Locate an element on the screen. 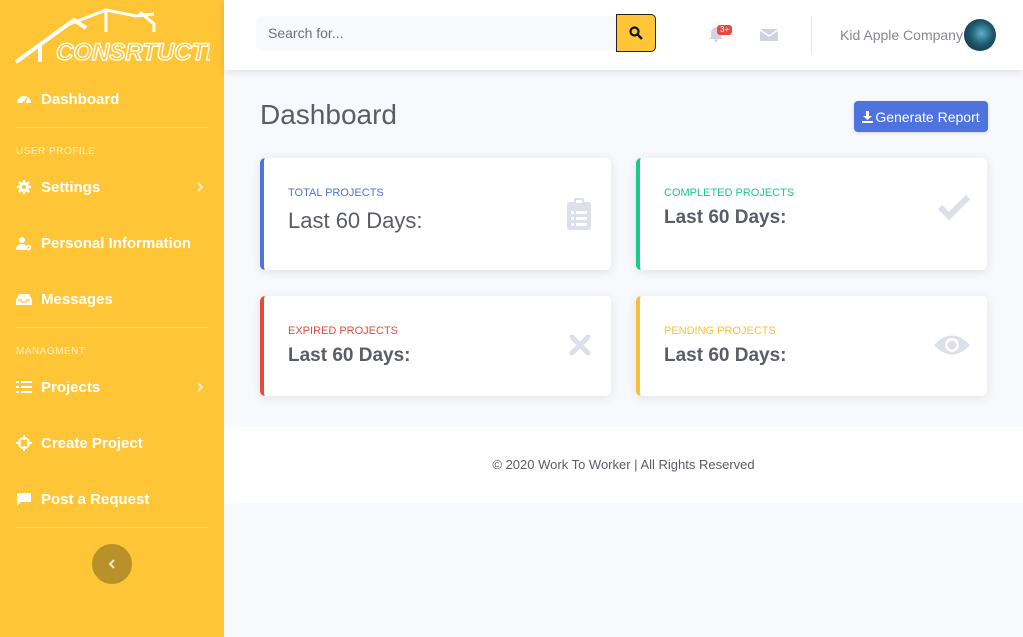 The height and width of the screenshot is (637, 1023). sidebar-item-label: Post a Request is located at coordinates (95, 499).